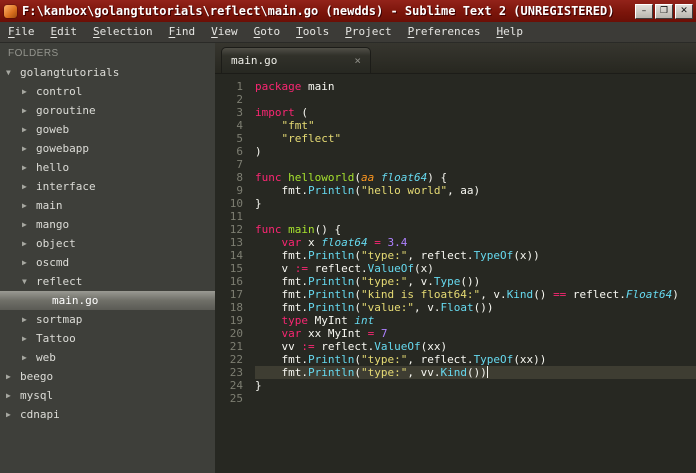 This screenshot has width=696, height=473. I want to click on line-number: 17, so click(236, 294).